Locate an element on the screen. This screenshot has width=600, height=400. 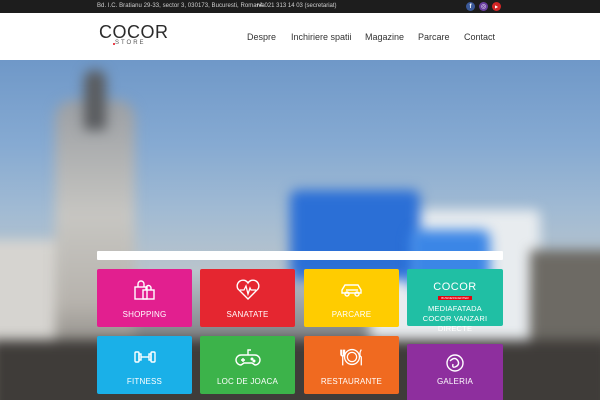
background-spire is located at coordinates (95, 100).